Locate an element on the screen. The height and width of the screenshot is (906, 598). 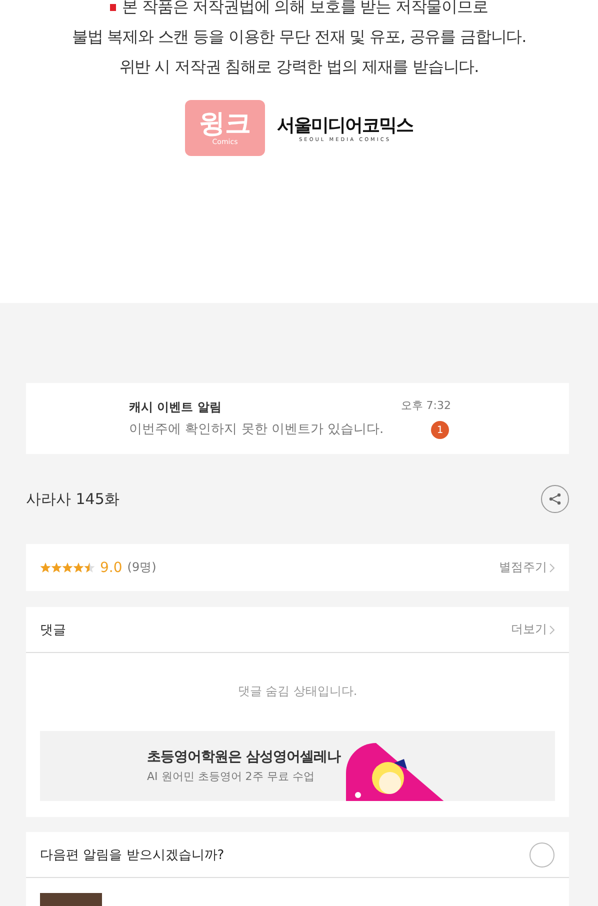
share-button is located at coordinates (555, 499).